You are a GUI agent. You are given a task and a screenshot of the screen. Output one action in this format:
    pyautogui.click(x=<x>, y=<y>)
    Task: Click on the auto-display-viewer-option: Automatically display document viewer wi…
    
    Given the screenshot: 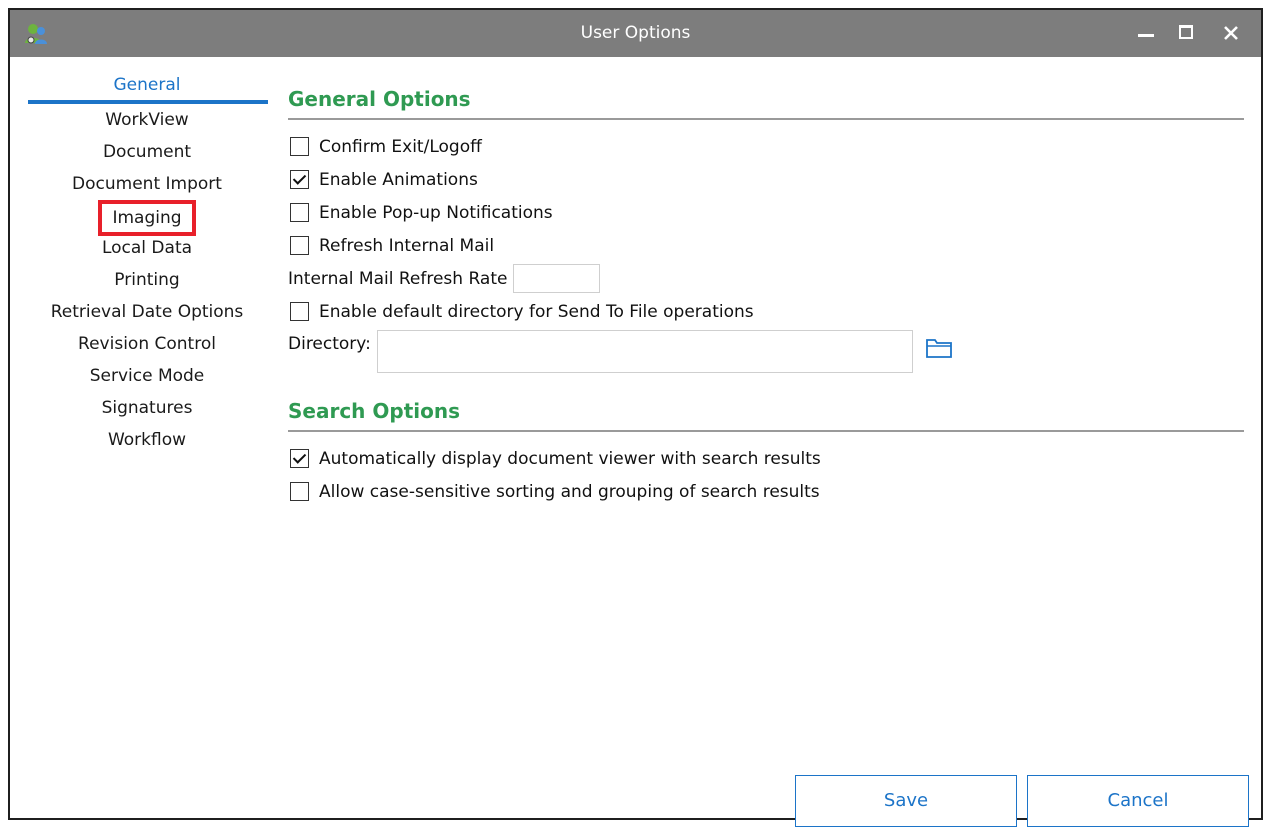 What is the action you would take?
    pyautogui.click(x=766, y=458)
    